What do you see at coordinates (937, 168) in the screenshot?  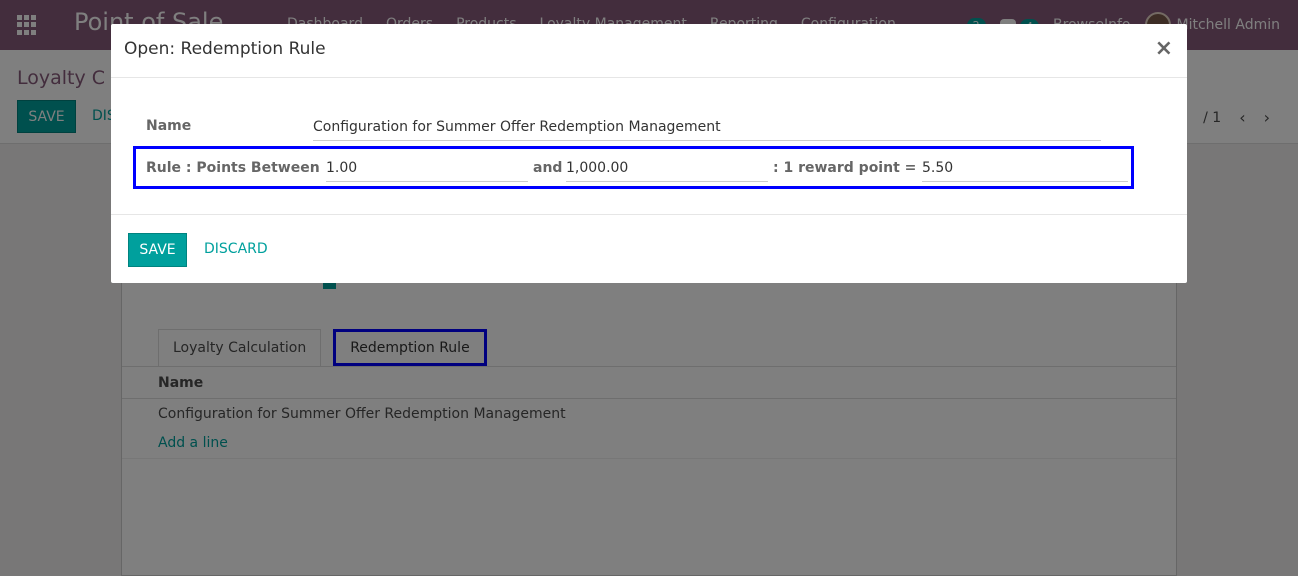 I see `reward-value-field: 5.50` at bounding box center [937, 168].